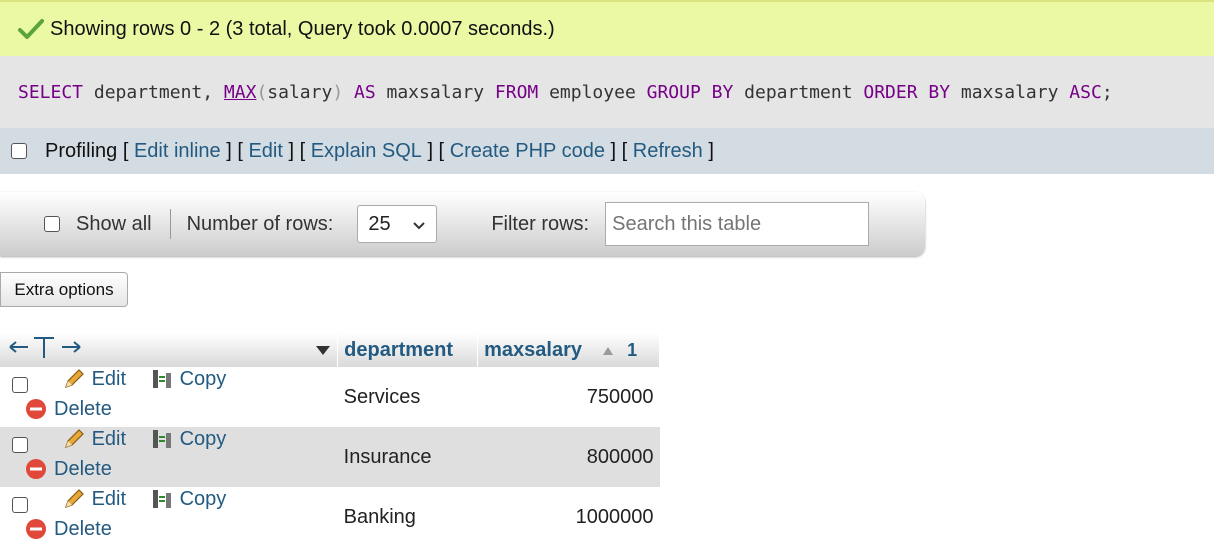 The width and height of the screenshot is (1214, 547). Describe the element at coordinates (407, 457) in the screenshot. I see `cell-department: Insurance` at that location.